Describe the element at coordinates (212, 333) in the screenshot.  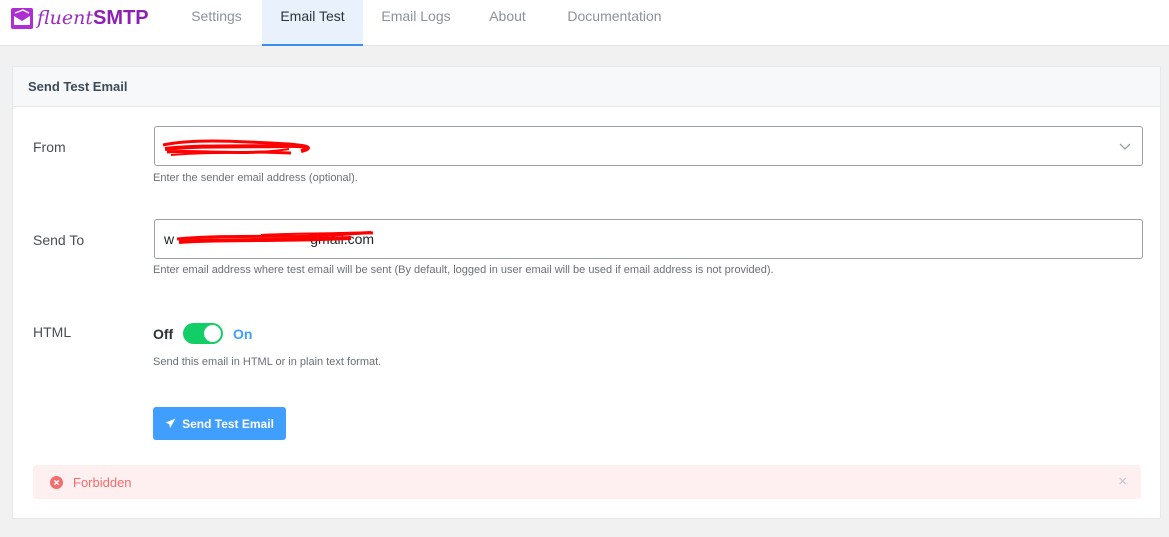
I see `toggle-knob` at that location.